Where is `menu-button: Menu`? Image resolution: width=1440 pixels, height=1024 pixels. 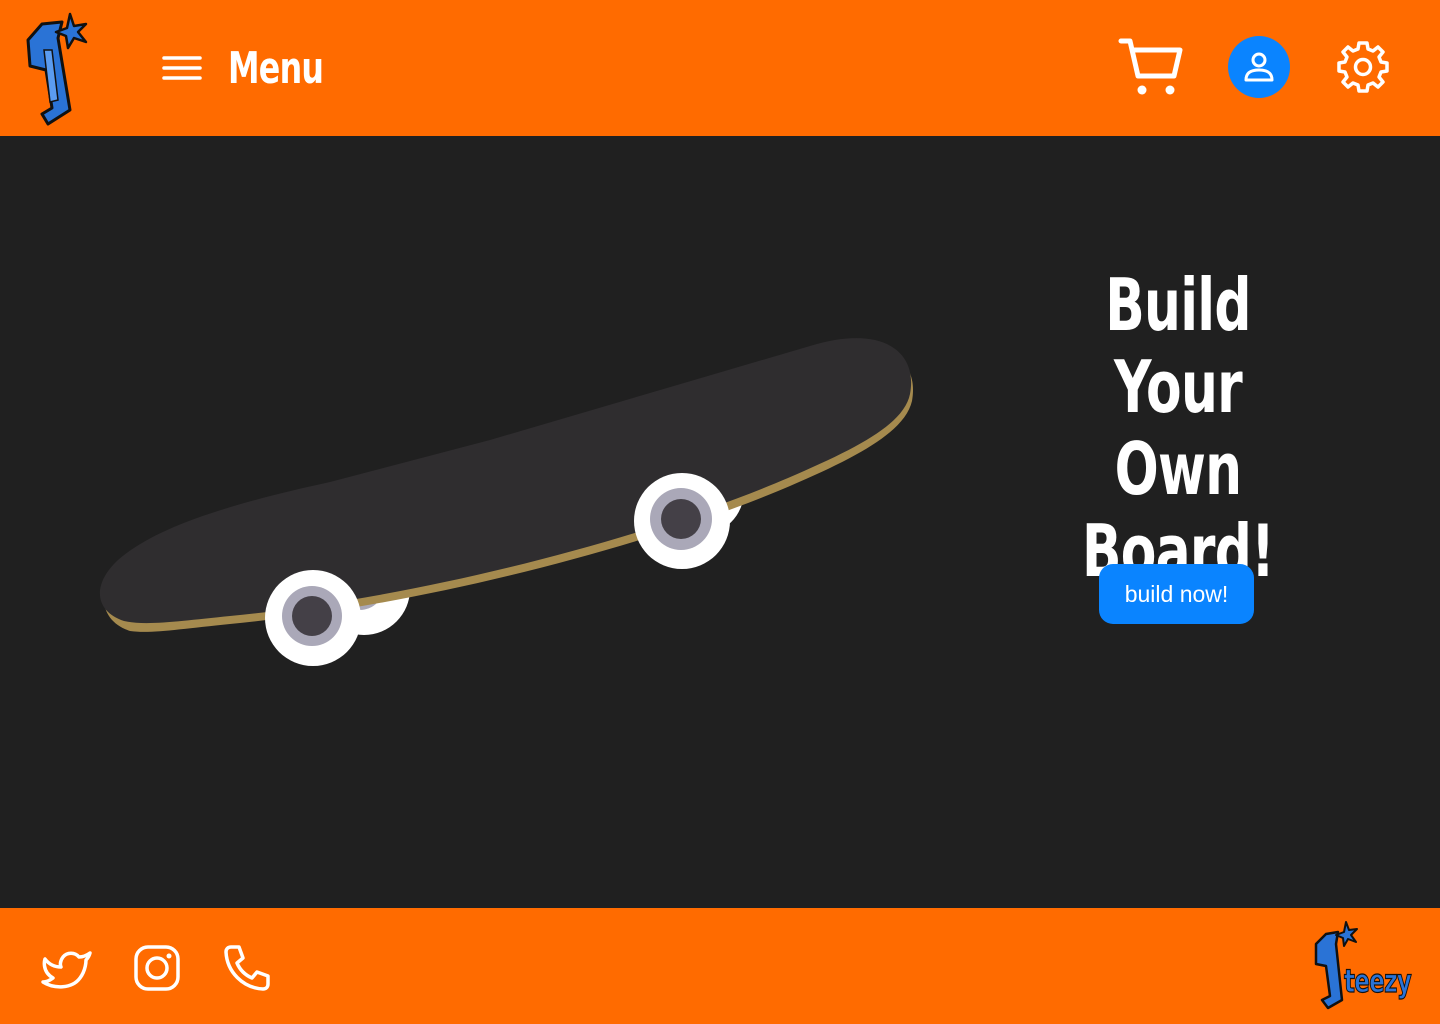 menu-button: Menu is located at coordinates (260, 68).